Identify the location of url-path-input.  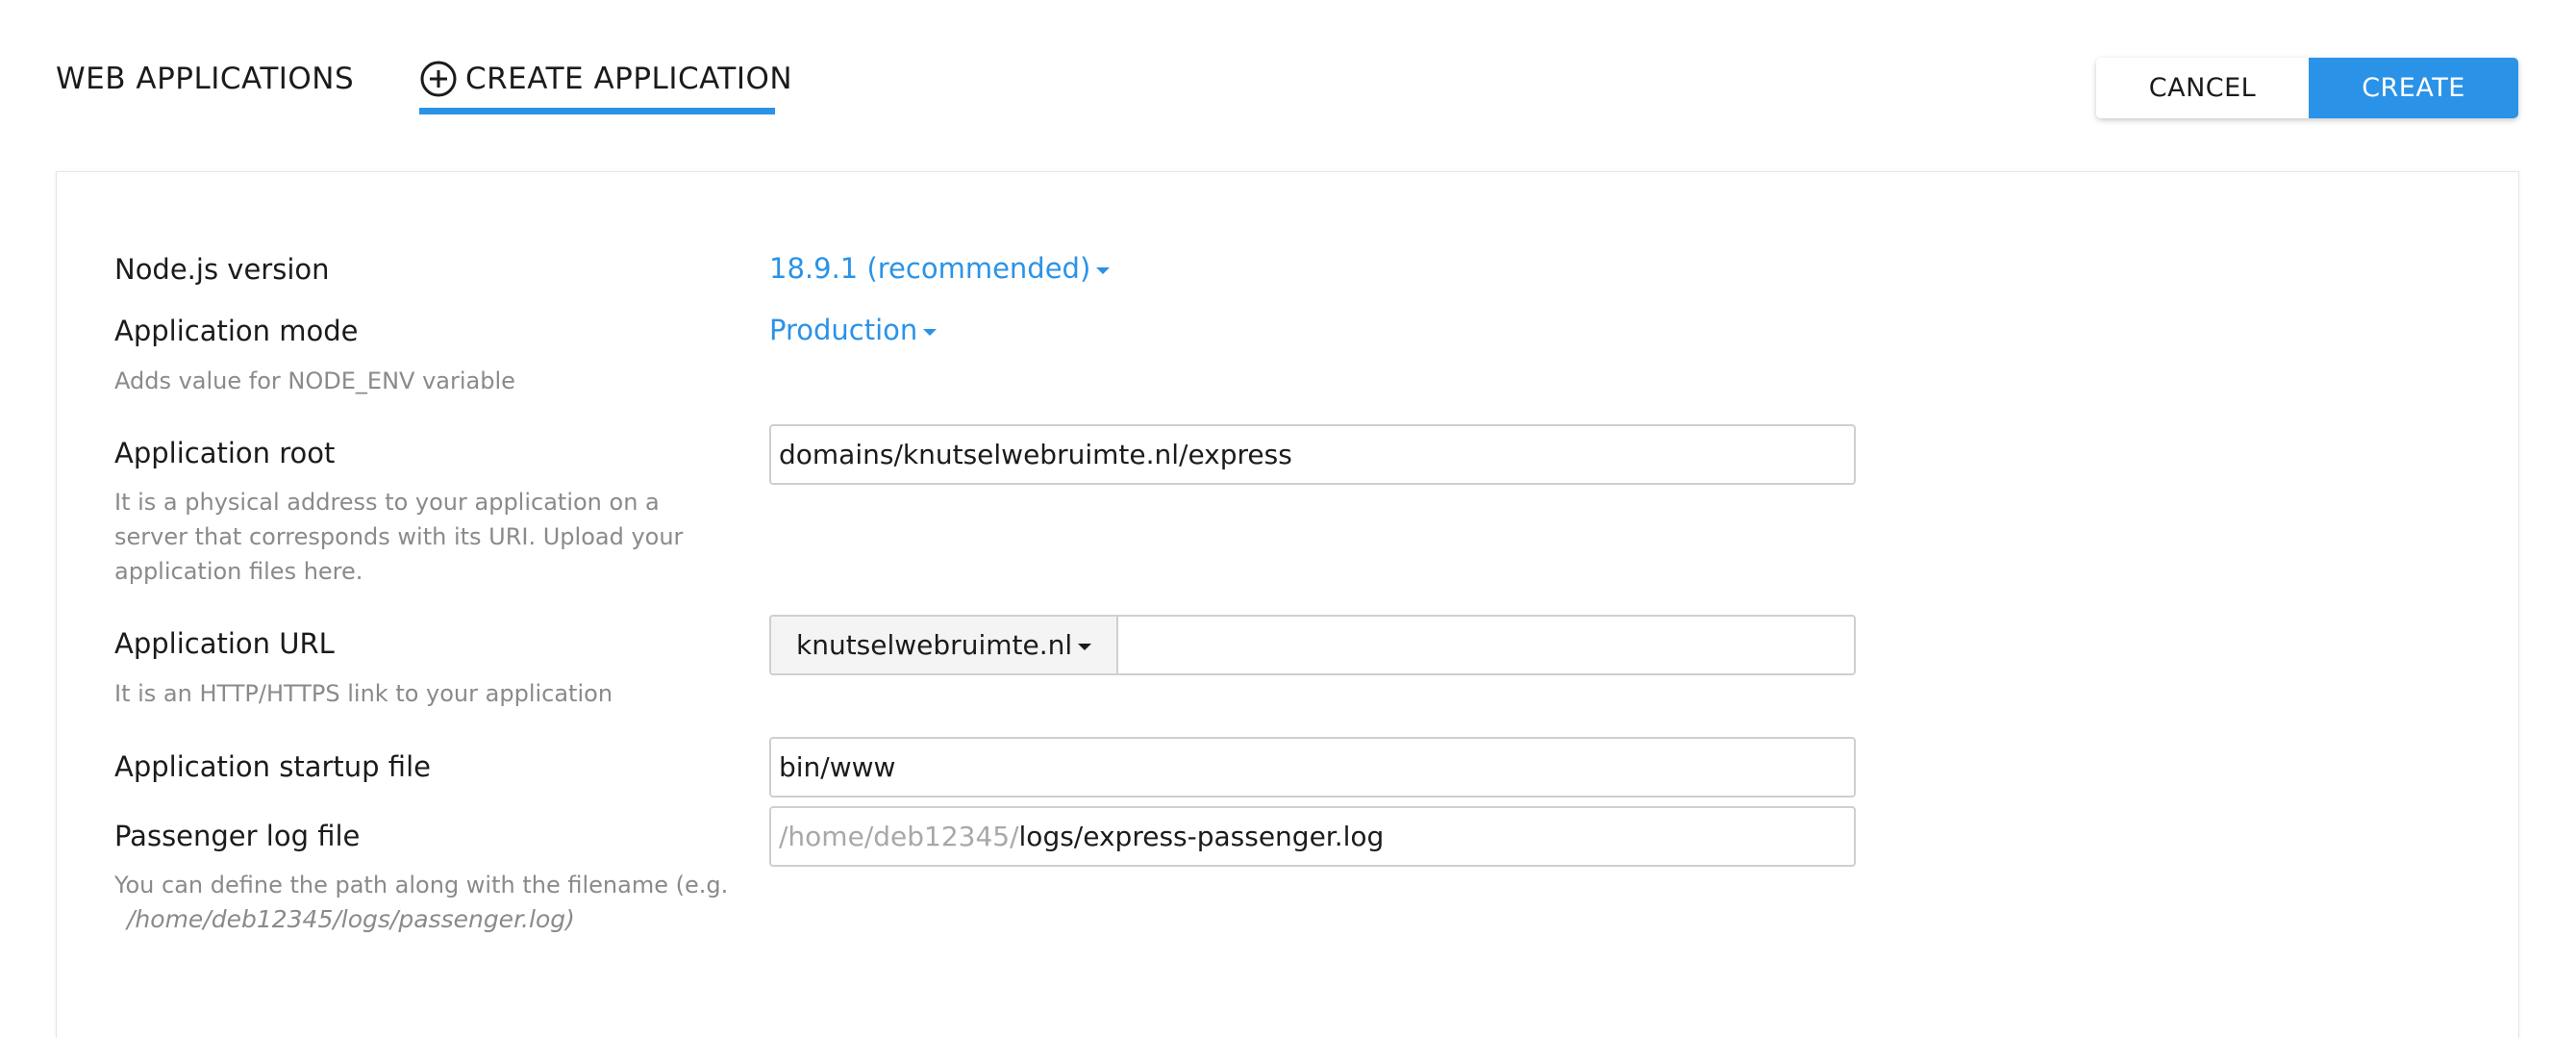
(1486, 645).